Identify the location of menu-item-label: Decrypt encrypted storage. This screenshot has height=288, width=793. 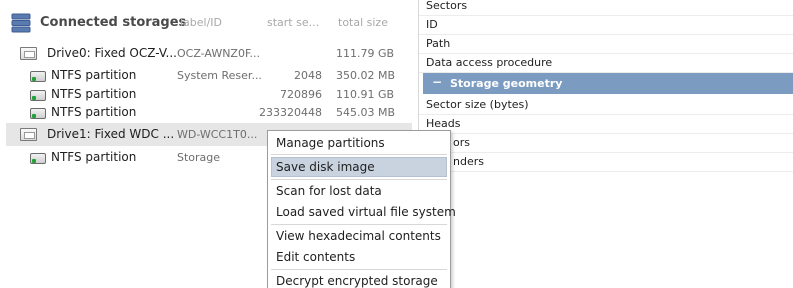
(357, 281).